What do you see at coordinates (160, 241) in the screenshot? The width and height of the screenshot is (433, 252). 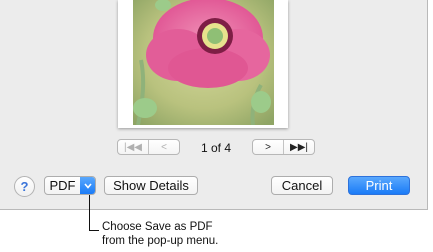 I see `callout-line-2: from the pop-up menu.` at bounding box center [160, 241].